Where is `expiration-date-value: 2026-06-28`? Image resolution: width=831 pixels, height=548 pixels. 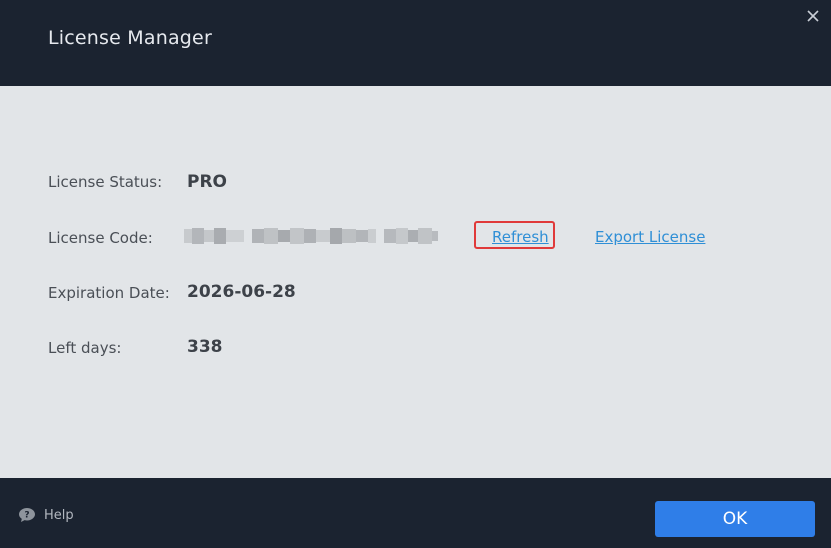 expiration-date-value: 2026-06-28 is located at coordinates (241, 292).